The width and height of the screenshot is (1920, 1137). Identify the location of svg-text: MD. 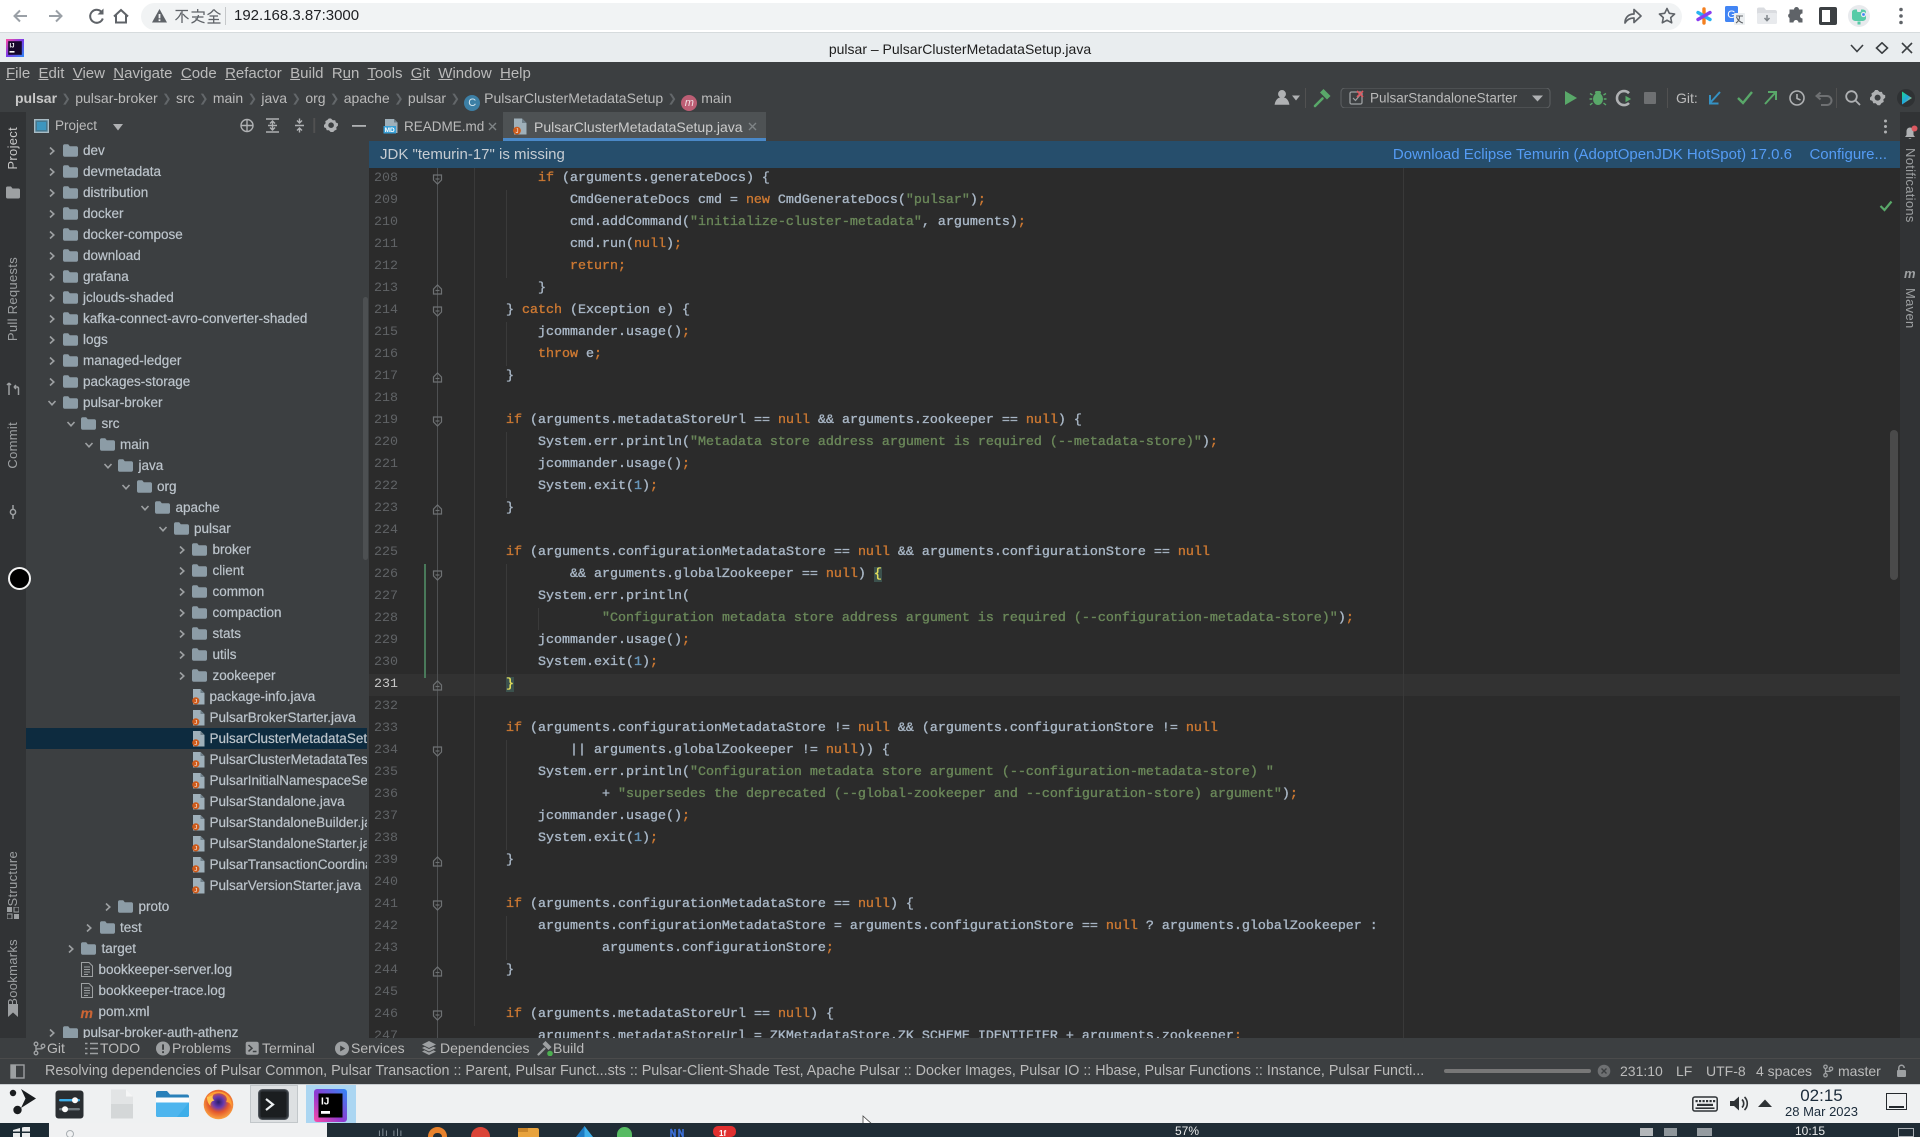
(390, 130).